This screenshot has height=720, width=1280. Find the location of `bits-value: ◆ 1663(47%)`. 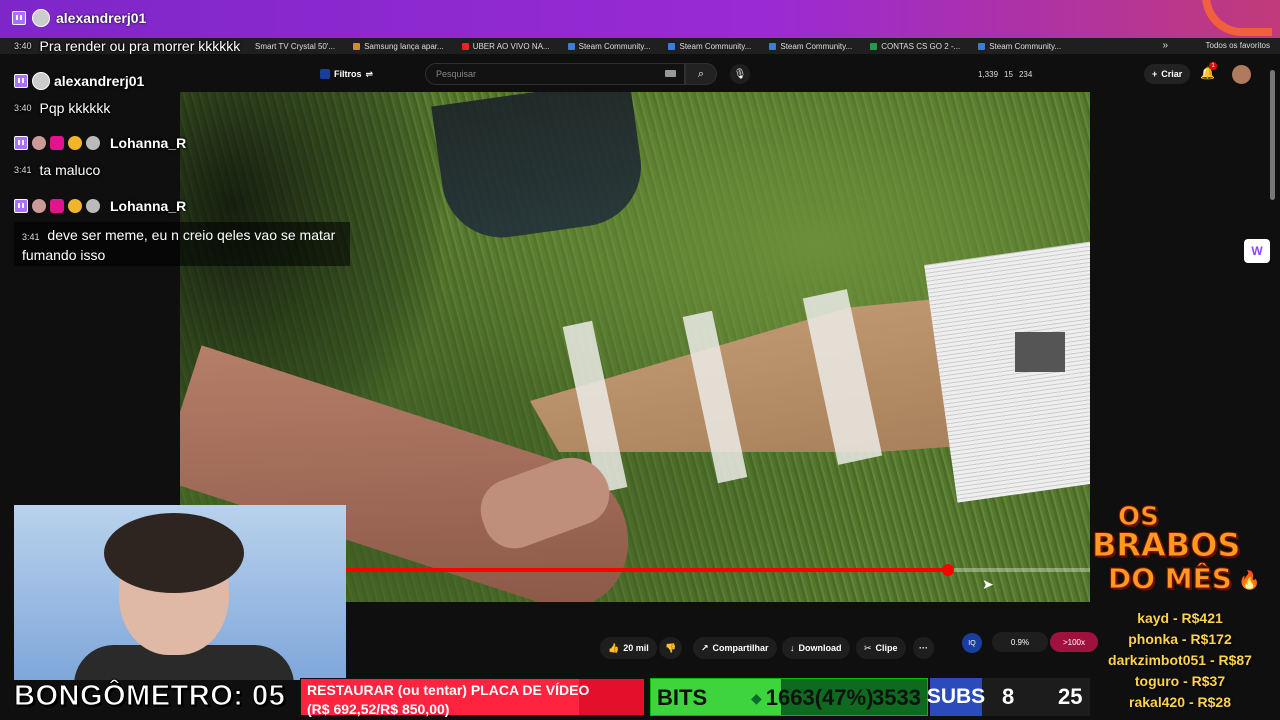

bits-value: ◆ 1663(47%) is located at coordinates (812, 697).